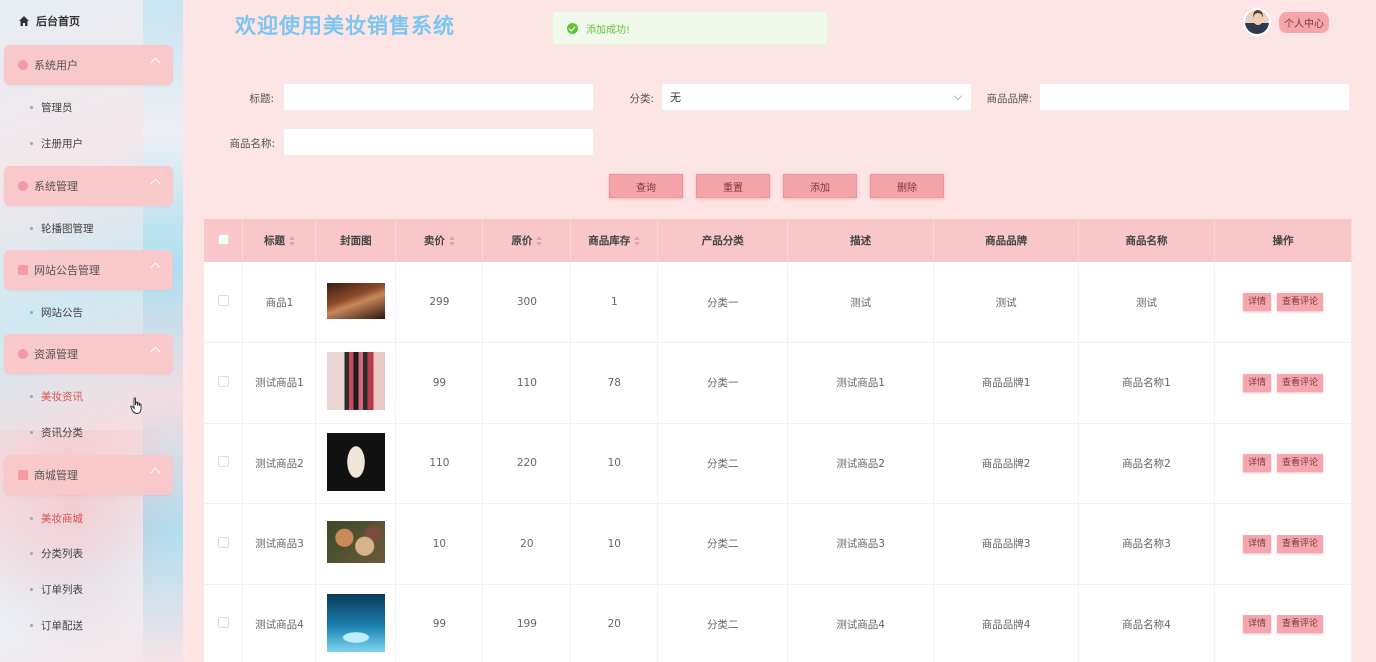 The width and height of the screenshot is (1376, 662). Describe the element at coordinates (527, 463) in the screenshot. I see `cell-original-price: 220` at that location.